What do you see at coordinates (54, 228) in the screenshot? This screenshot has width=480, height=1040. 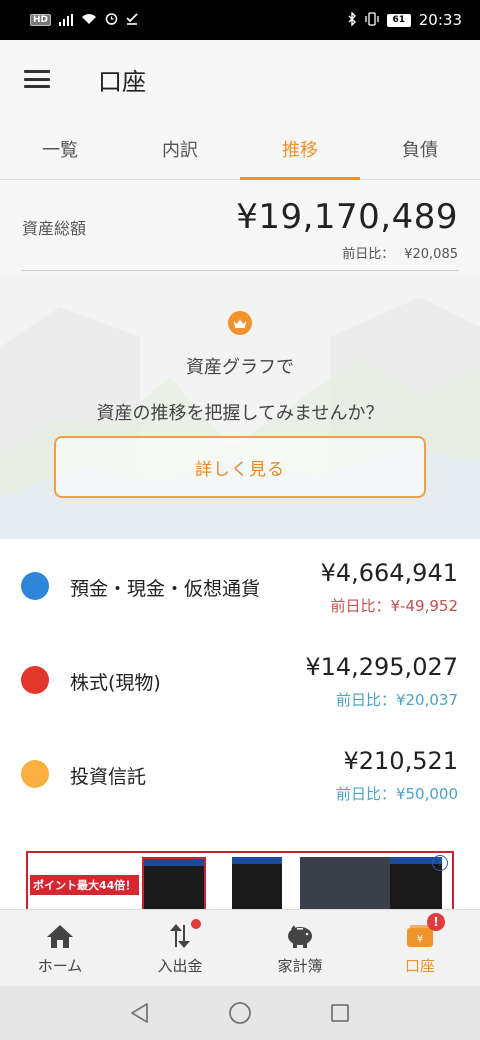 I see `total-assets-label: 資産総額` at bounding box center [54, 228].